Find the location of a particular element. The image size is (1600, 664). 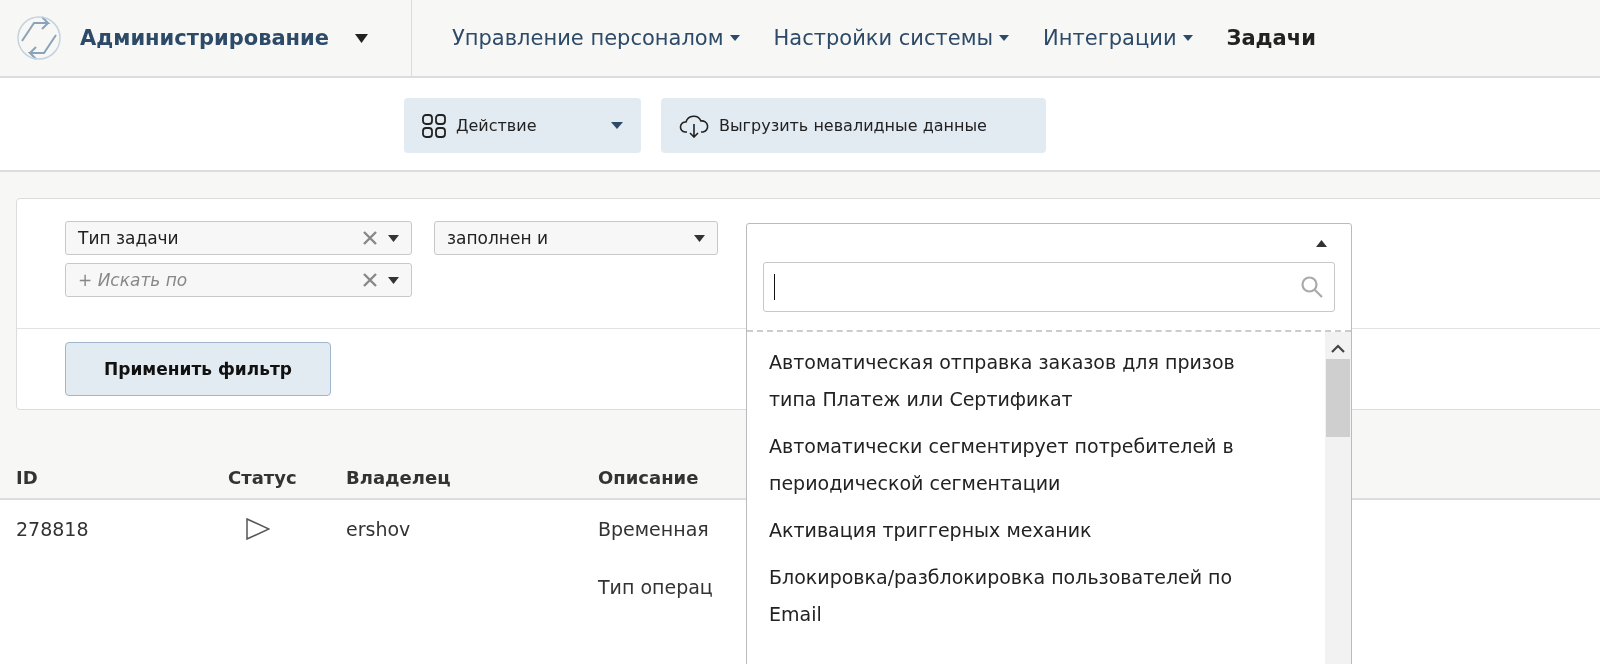

id-cell-text: 278818 is located at coordinates (53, 530).